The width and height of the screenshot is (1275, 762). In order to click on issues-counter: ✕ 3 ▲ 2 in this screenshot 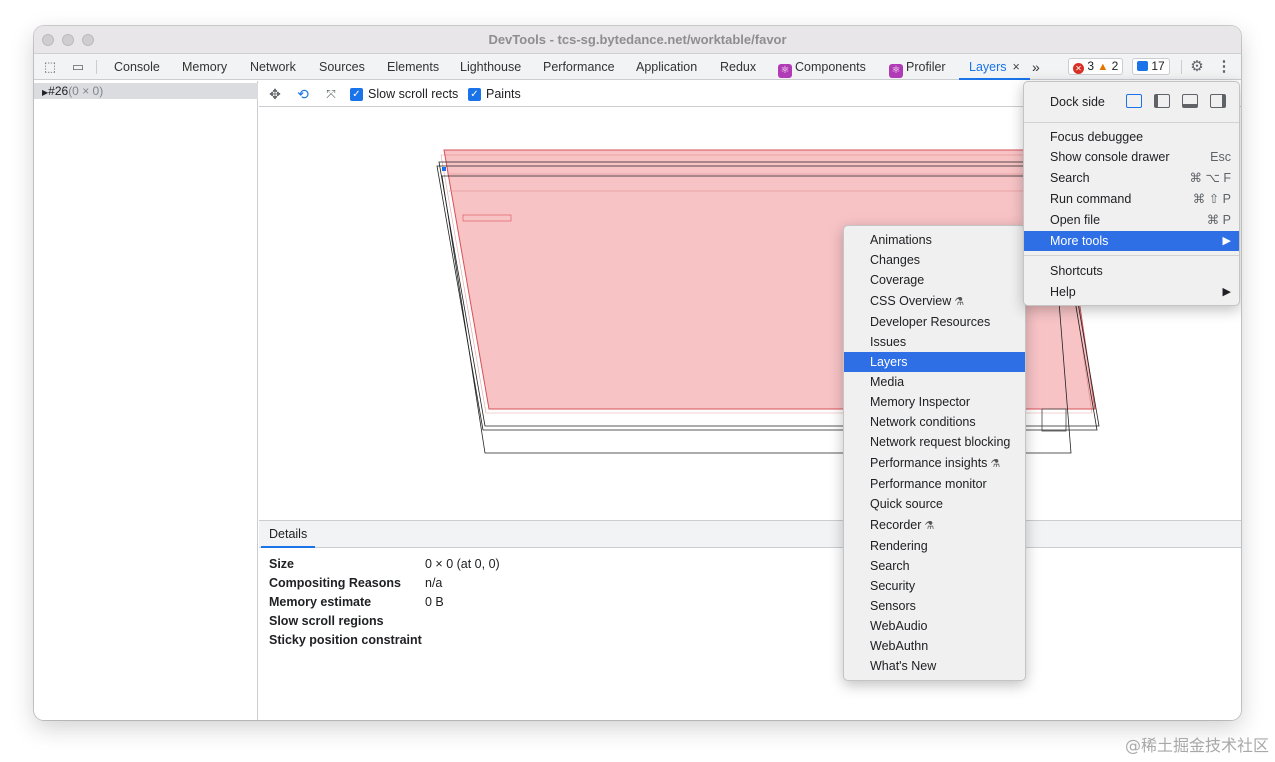, I will do `click(1096, 66)`.